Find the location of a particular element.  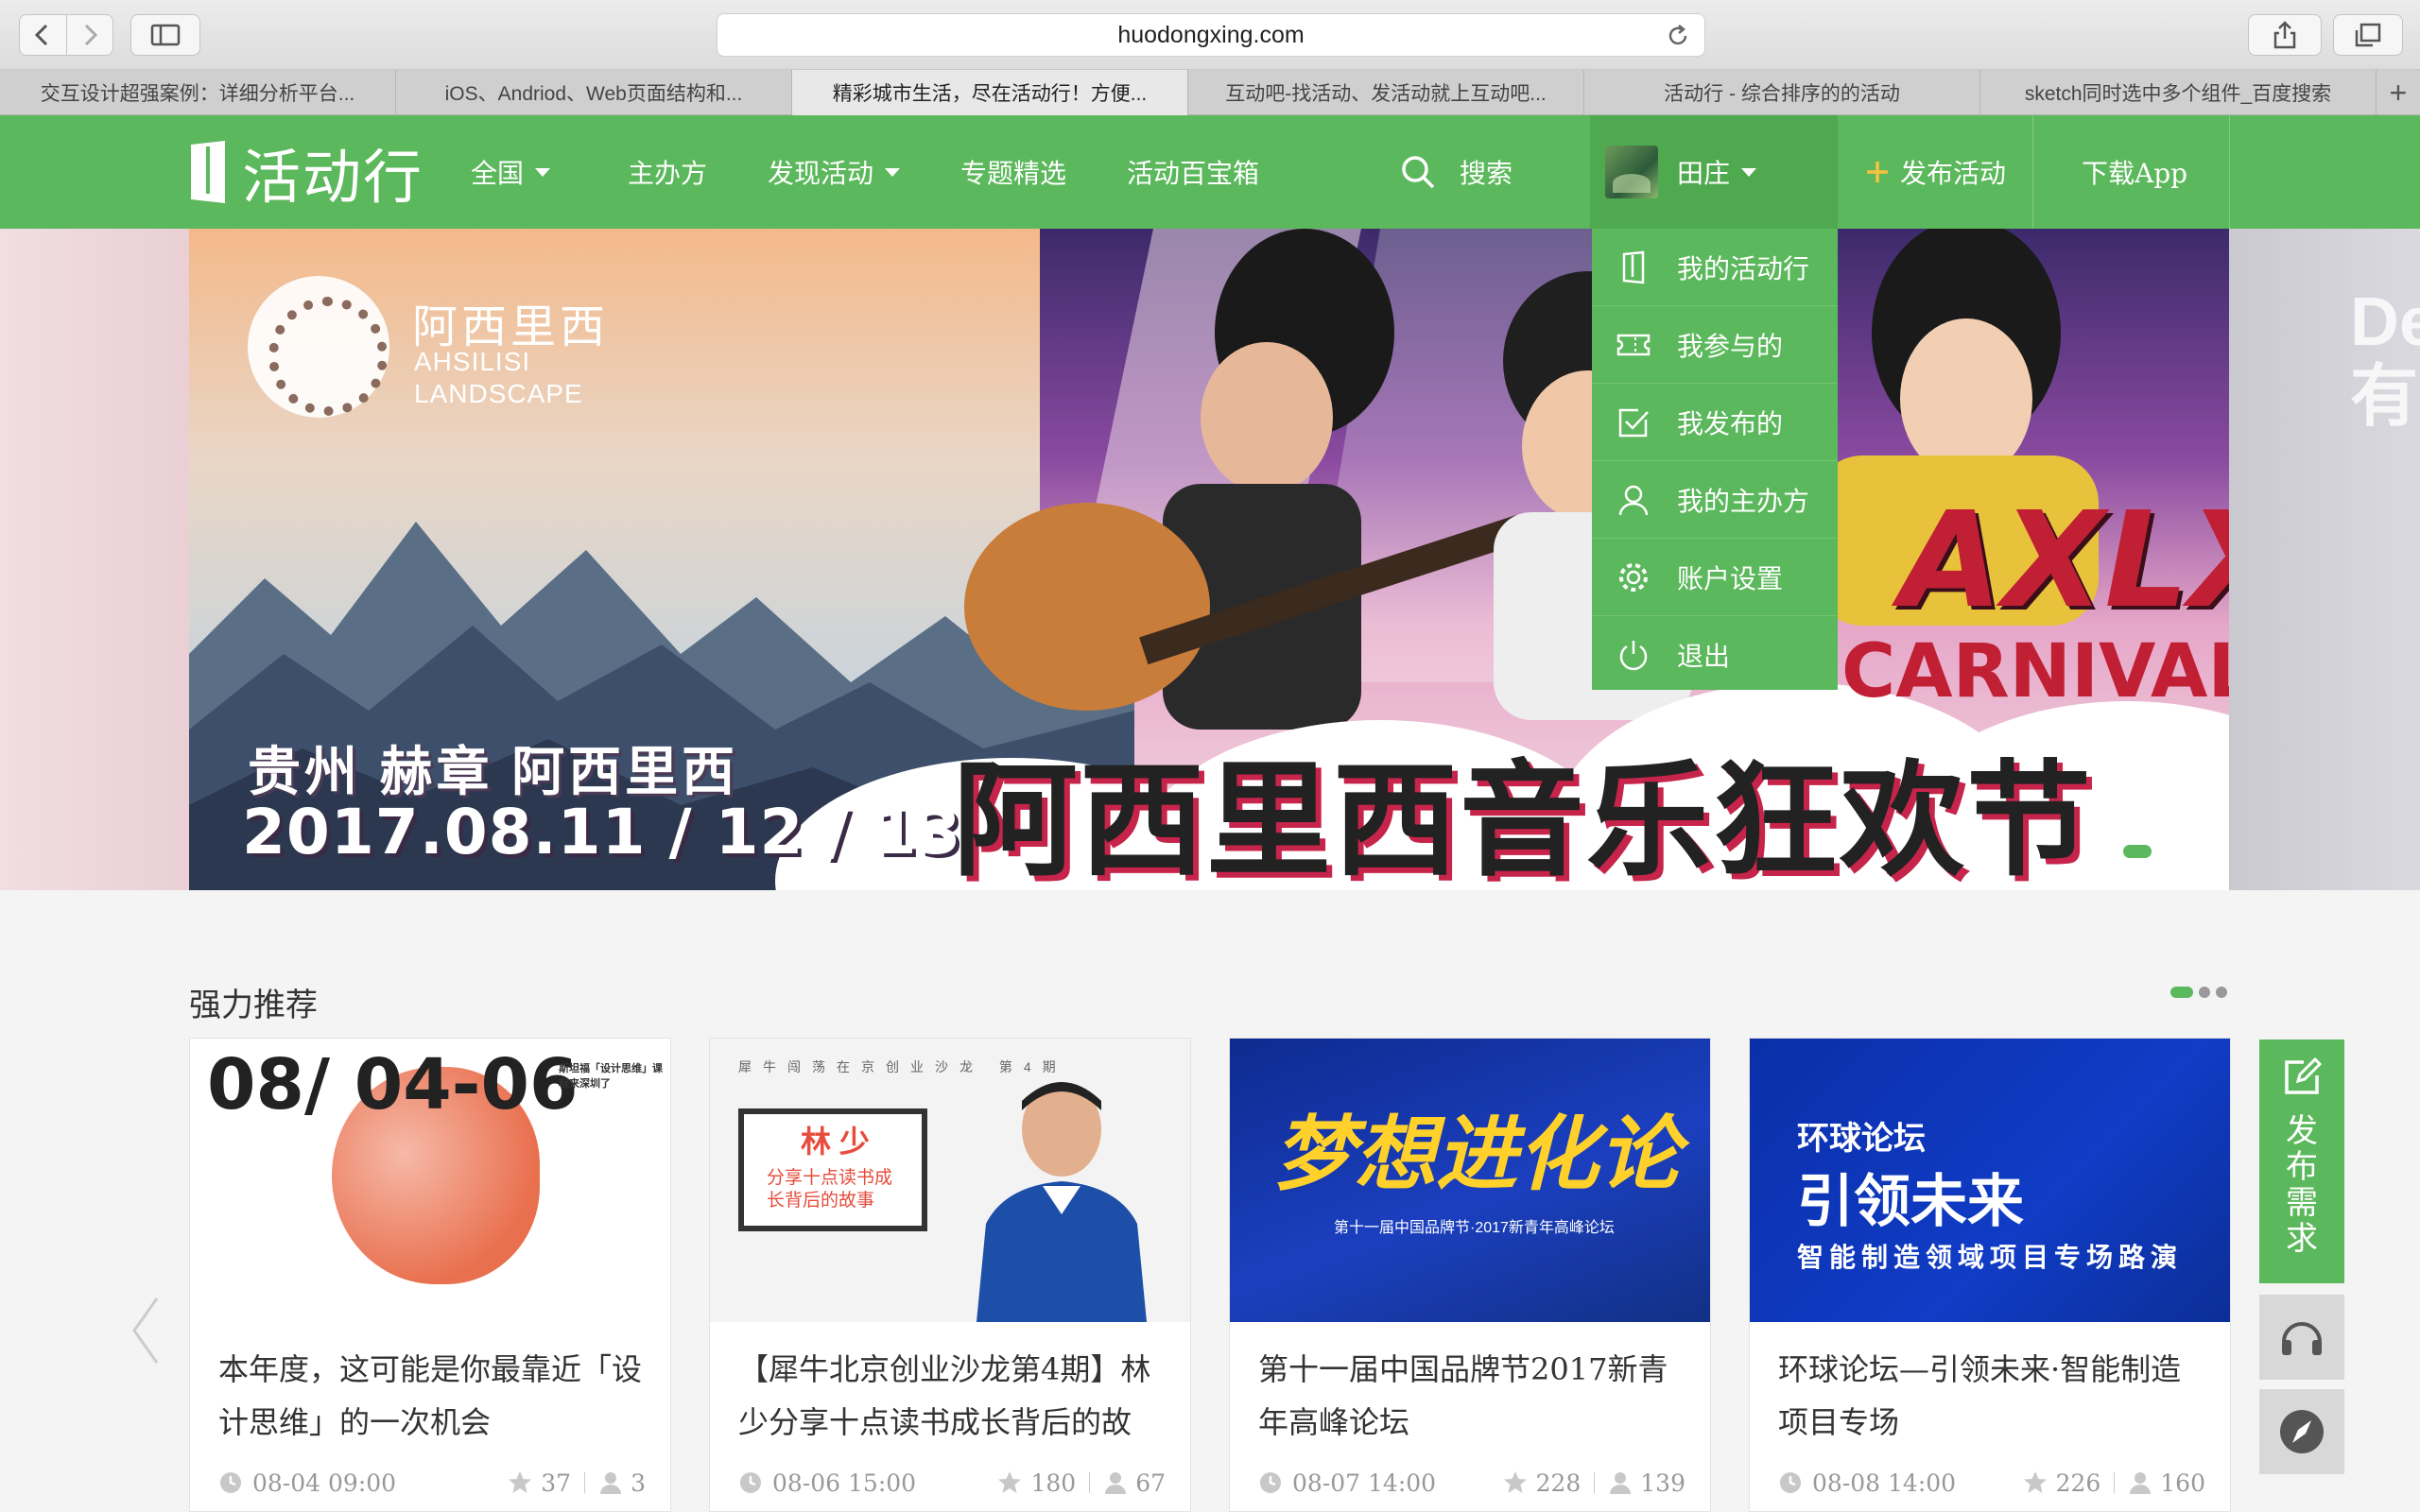

menu-item-label: 我的活动行 is located at coordinates (1744, 268).